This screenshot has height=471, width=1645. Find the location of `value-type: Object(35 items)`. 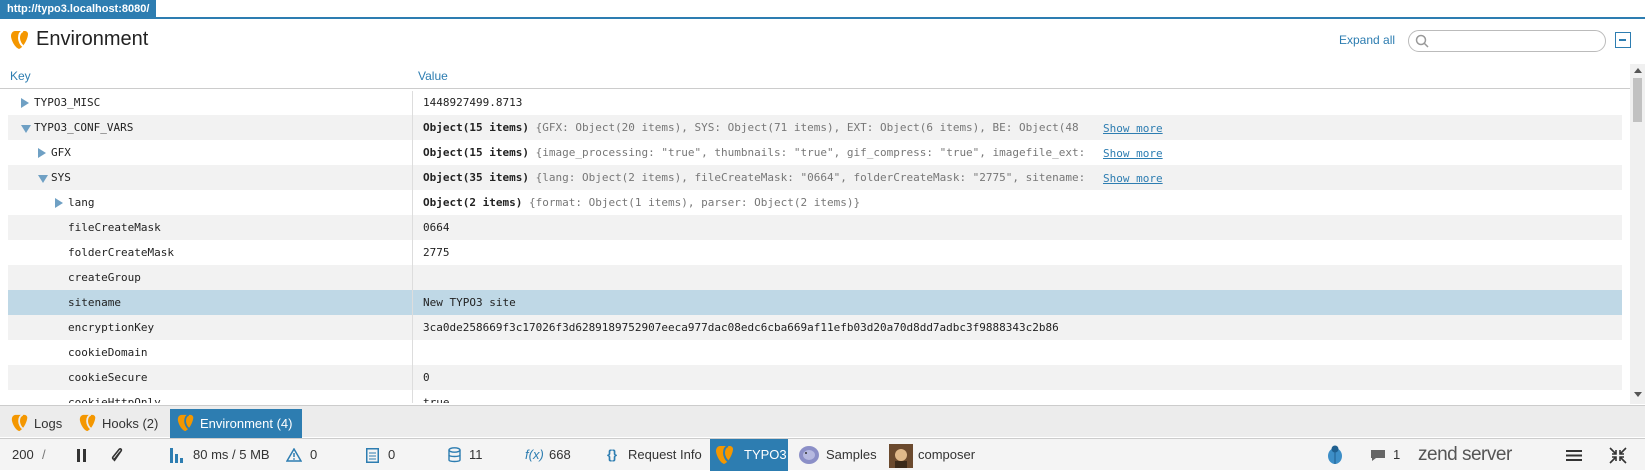

value-type: Object(35 items) is located at coordinates (476, 177).